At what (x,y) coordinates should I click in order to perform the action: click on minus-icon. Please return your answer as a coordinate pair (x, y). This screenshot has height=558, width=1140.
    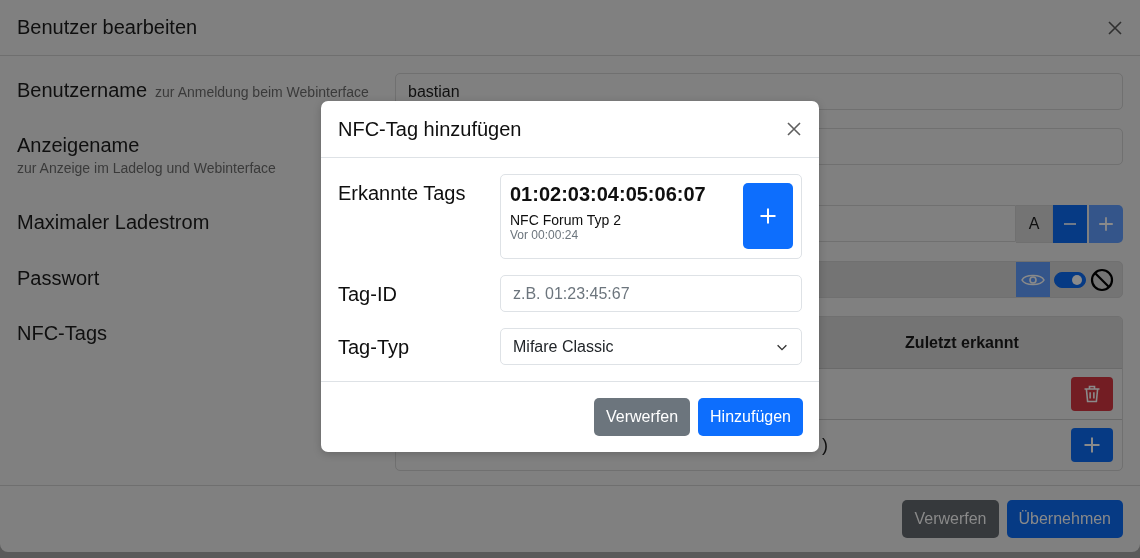
    Looking at the image, I should click on (1070, 224).